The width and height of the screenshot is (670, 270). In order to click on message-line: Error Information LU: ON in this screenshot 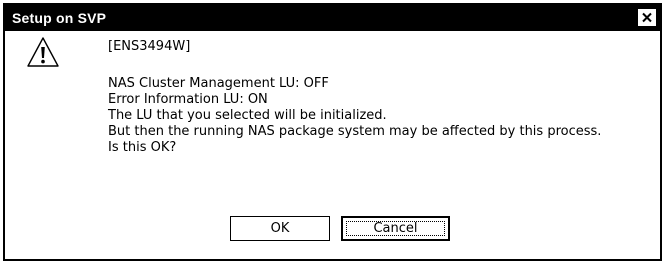, I will do `click(188, 99)`.